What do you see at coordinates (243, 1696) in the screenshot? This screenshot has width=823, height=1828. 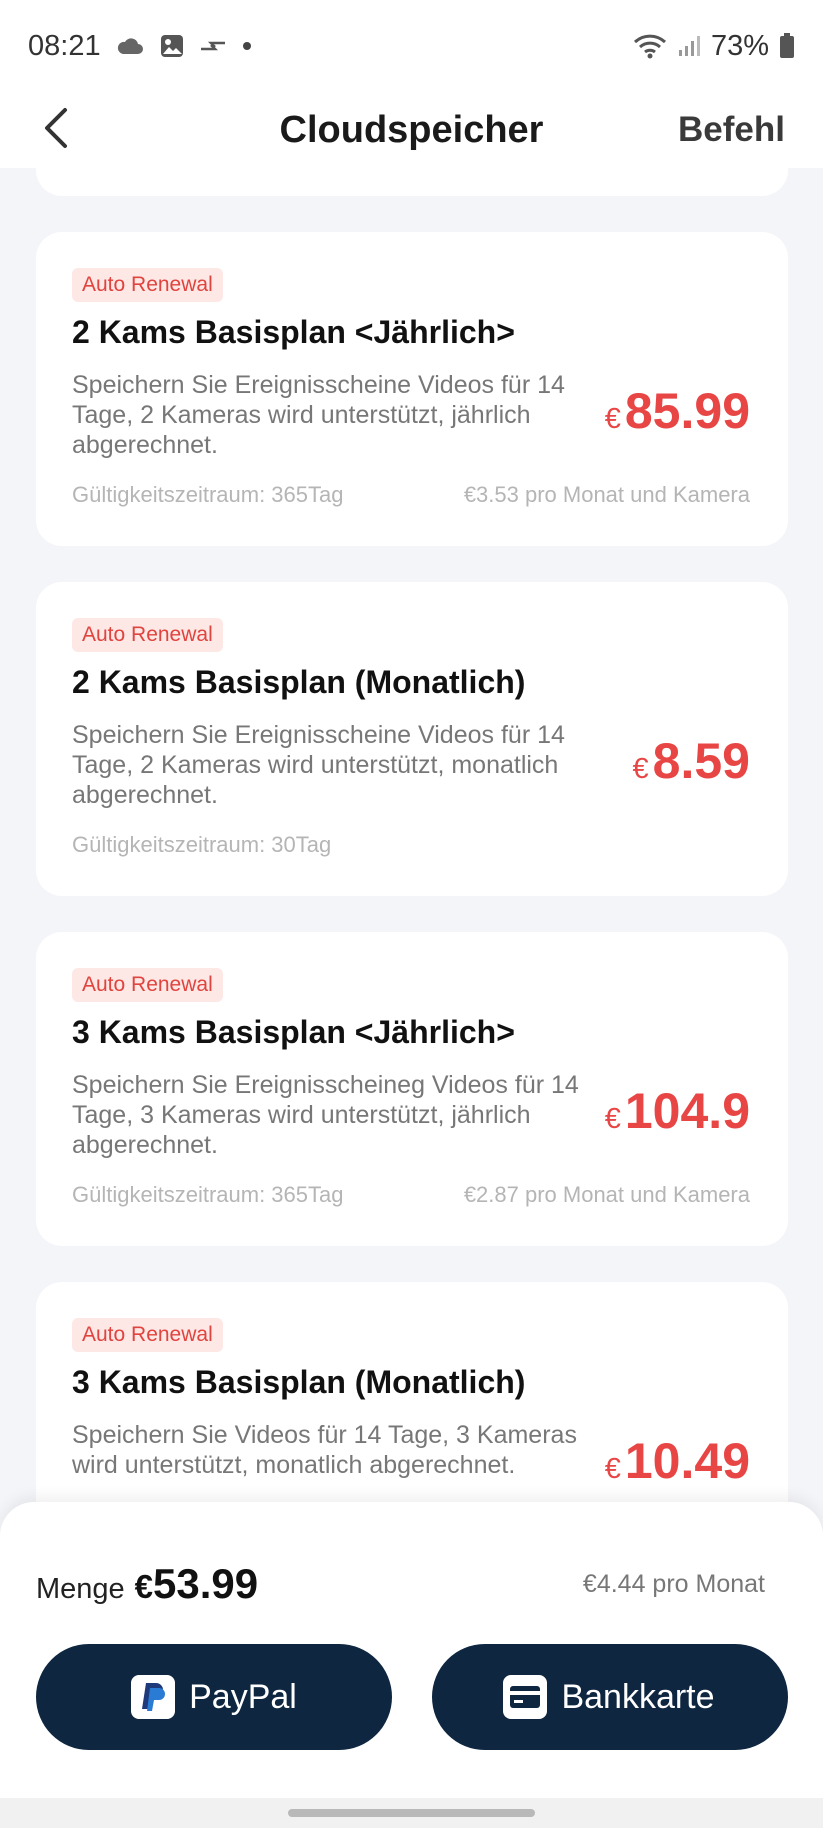 I see `paypal-label: PayPal` at bounding box center [243, 1696].